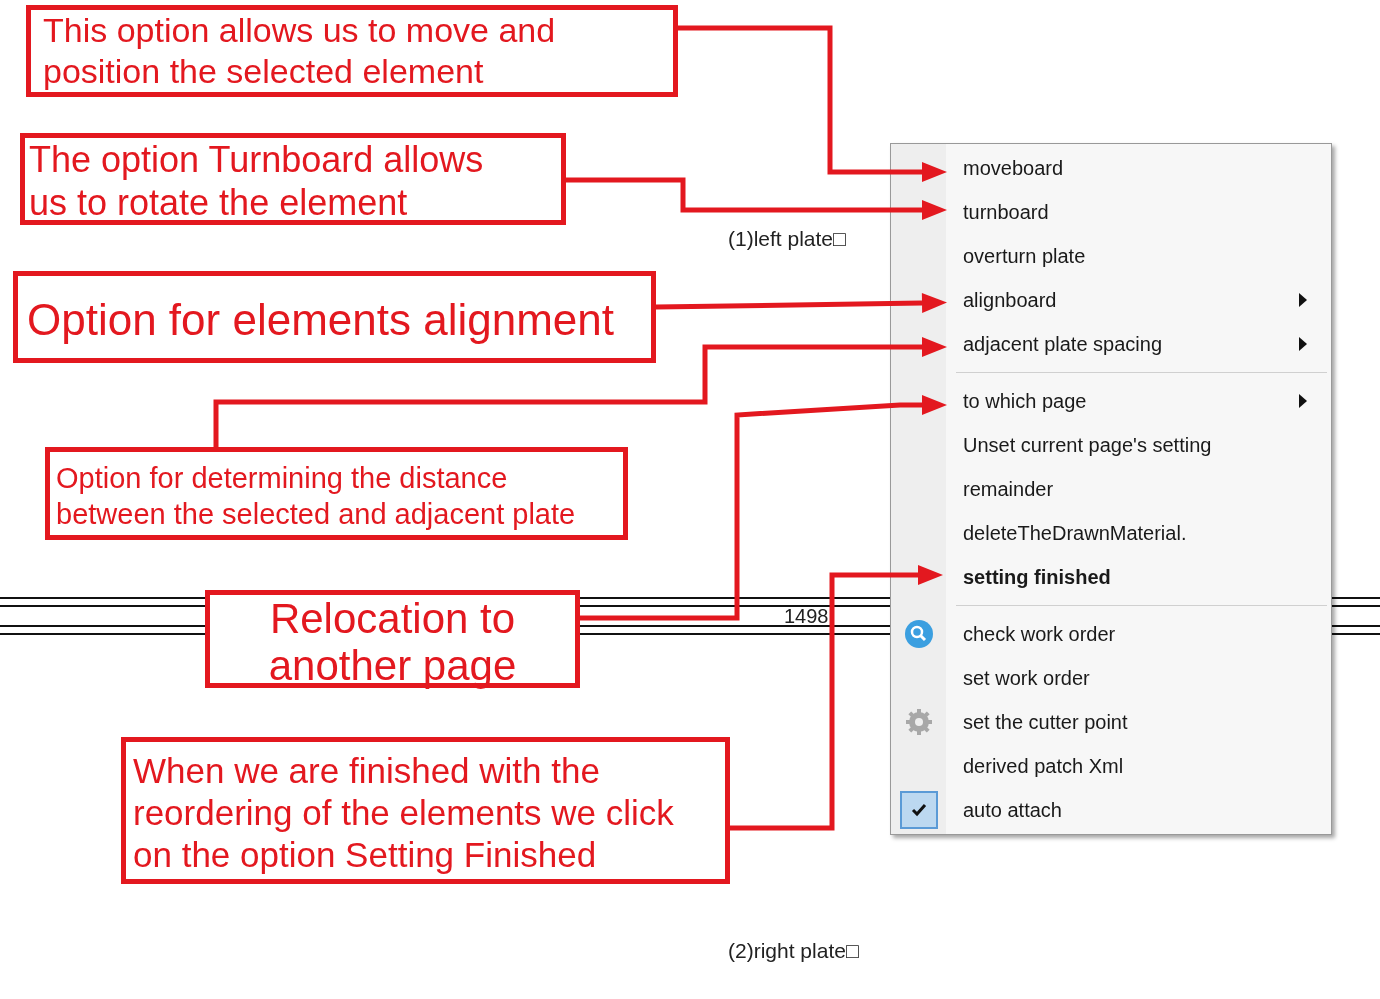 This screenshot has height=999, width=1380. I want to click on menu-item: remainder, so click(1111, 489).